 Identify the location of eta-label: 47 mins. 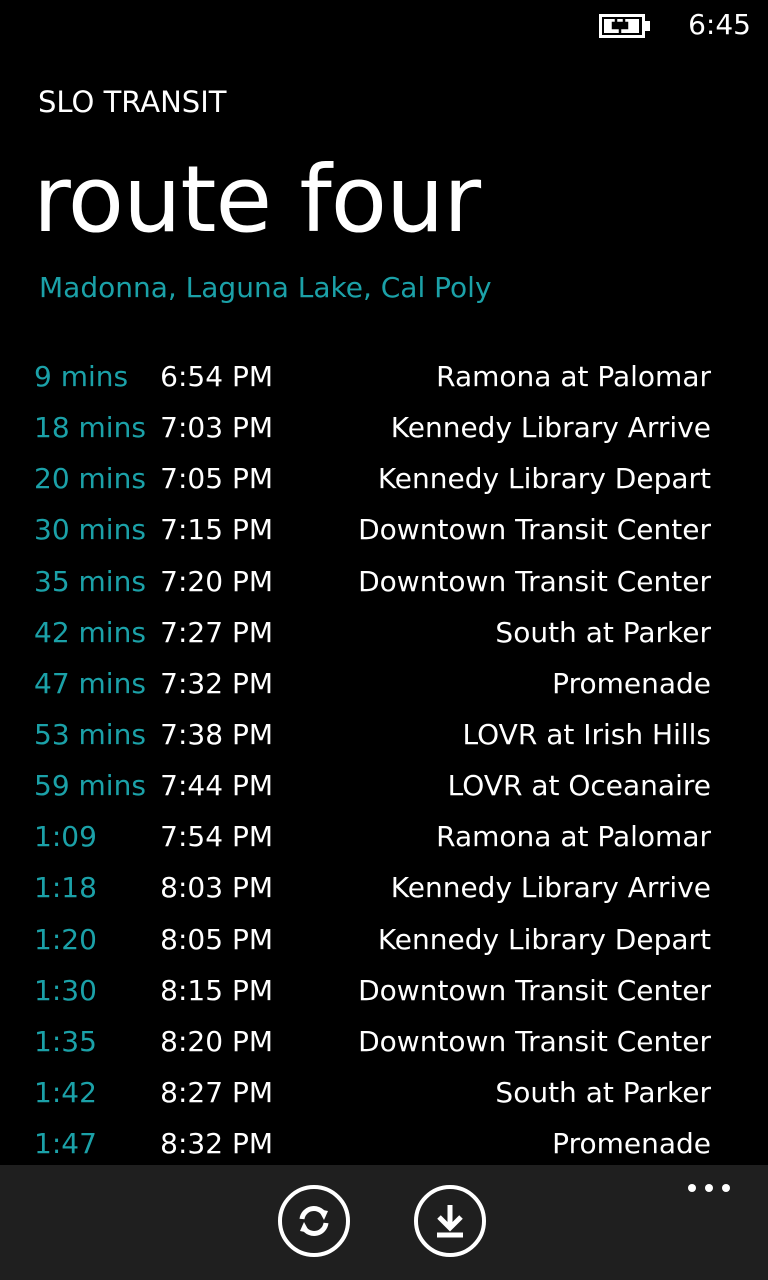
(90, 683).